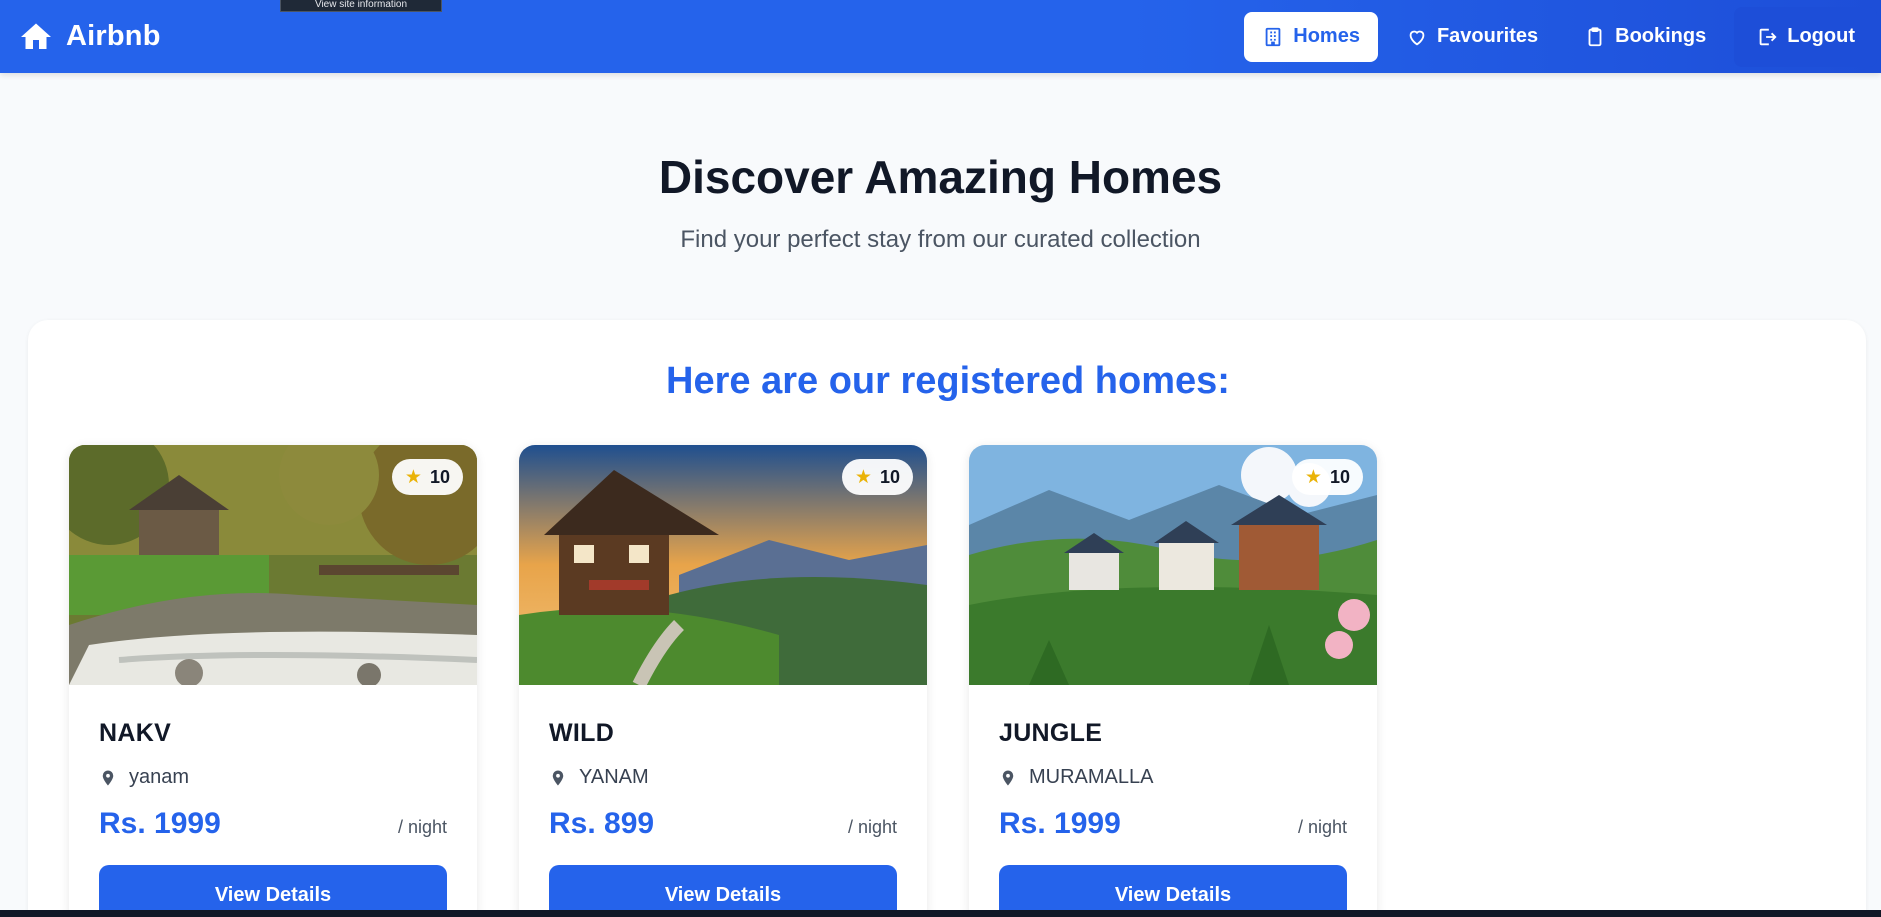 Image resolution: width=1881 pixels, height=917 pixels. What do you see at coordinates (582, 733) in the screenshot?
I see `home-name: WILD` at bounding box center [582, 733].